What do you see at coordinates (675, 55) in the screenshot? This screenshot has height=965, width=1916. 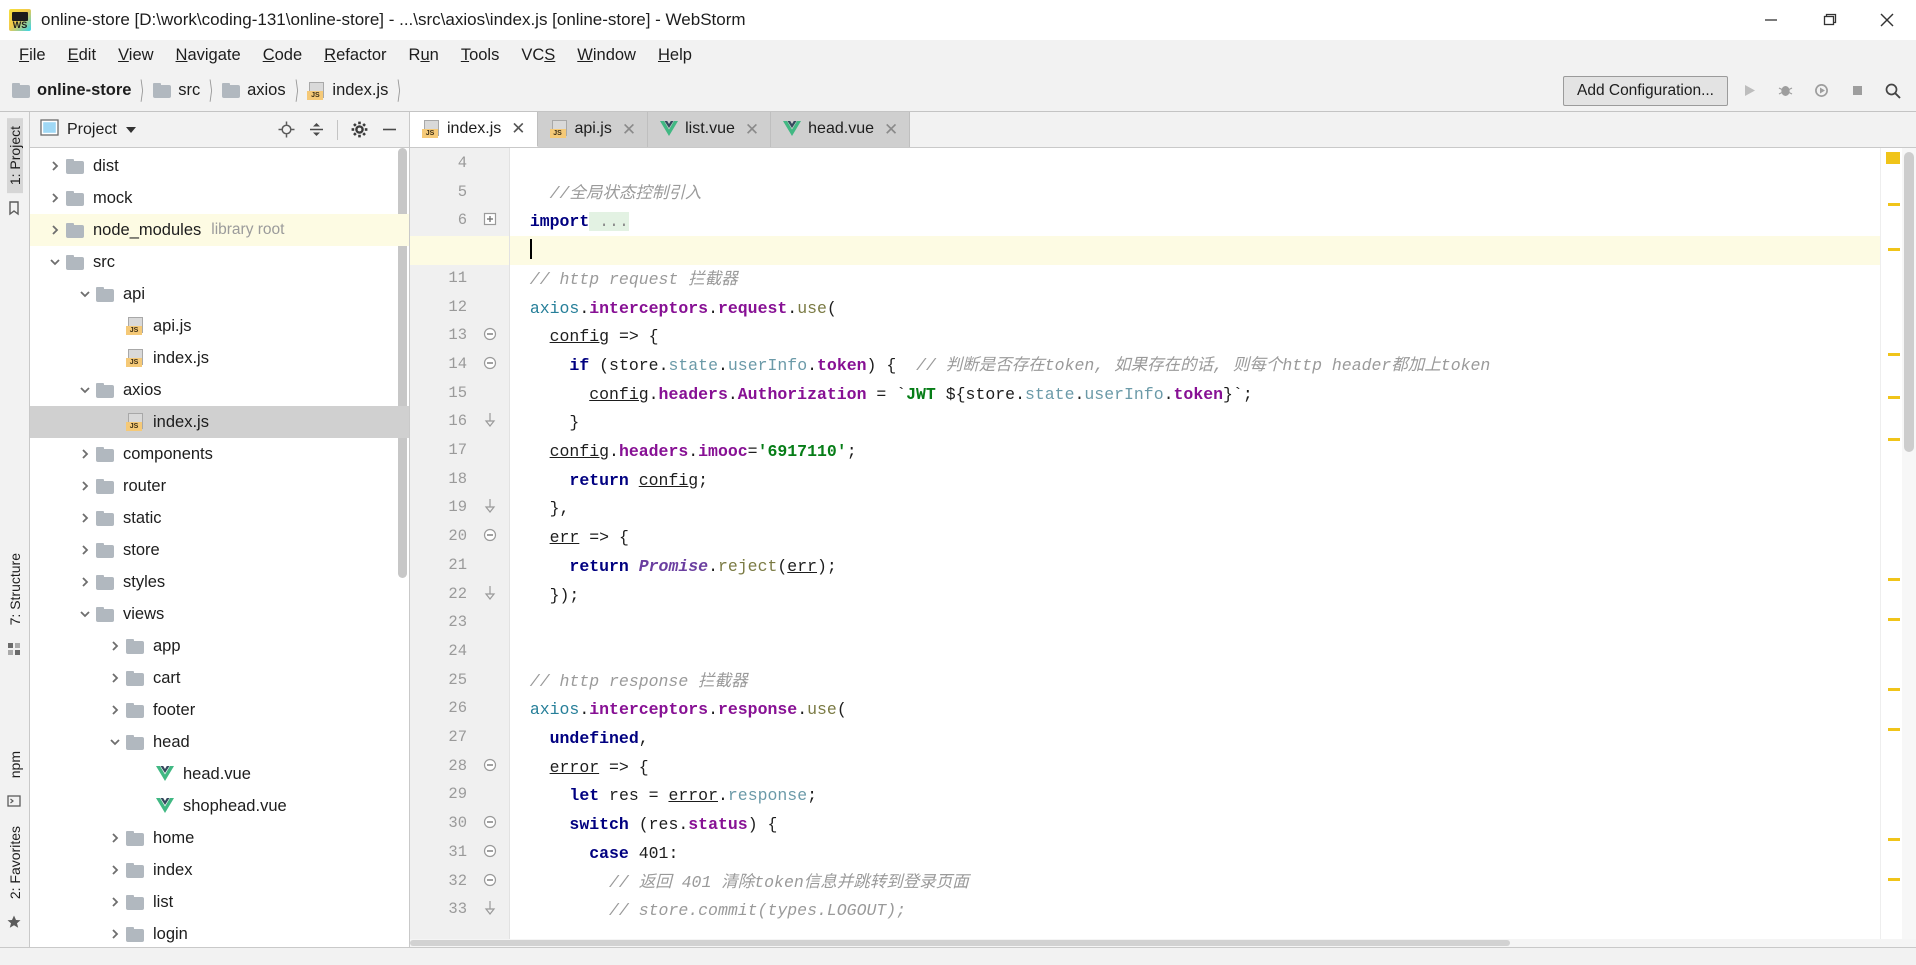 I see `menu-help: Help` at bounding box center [675, 55].